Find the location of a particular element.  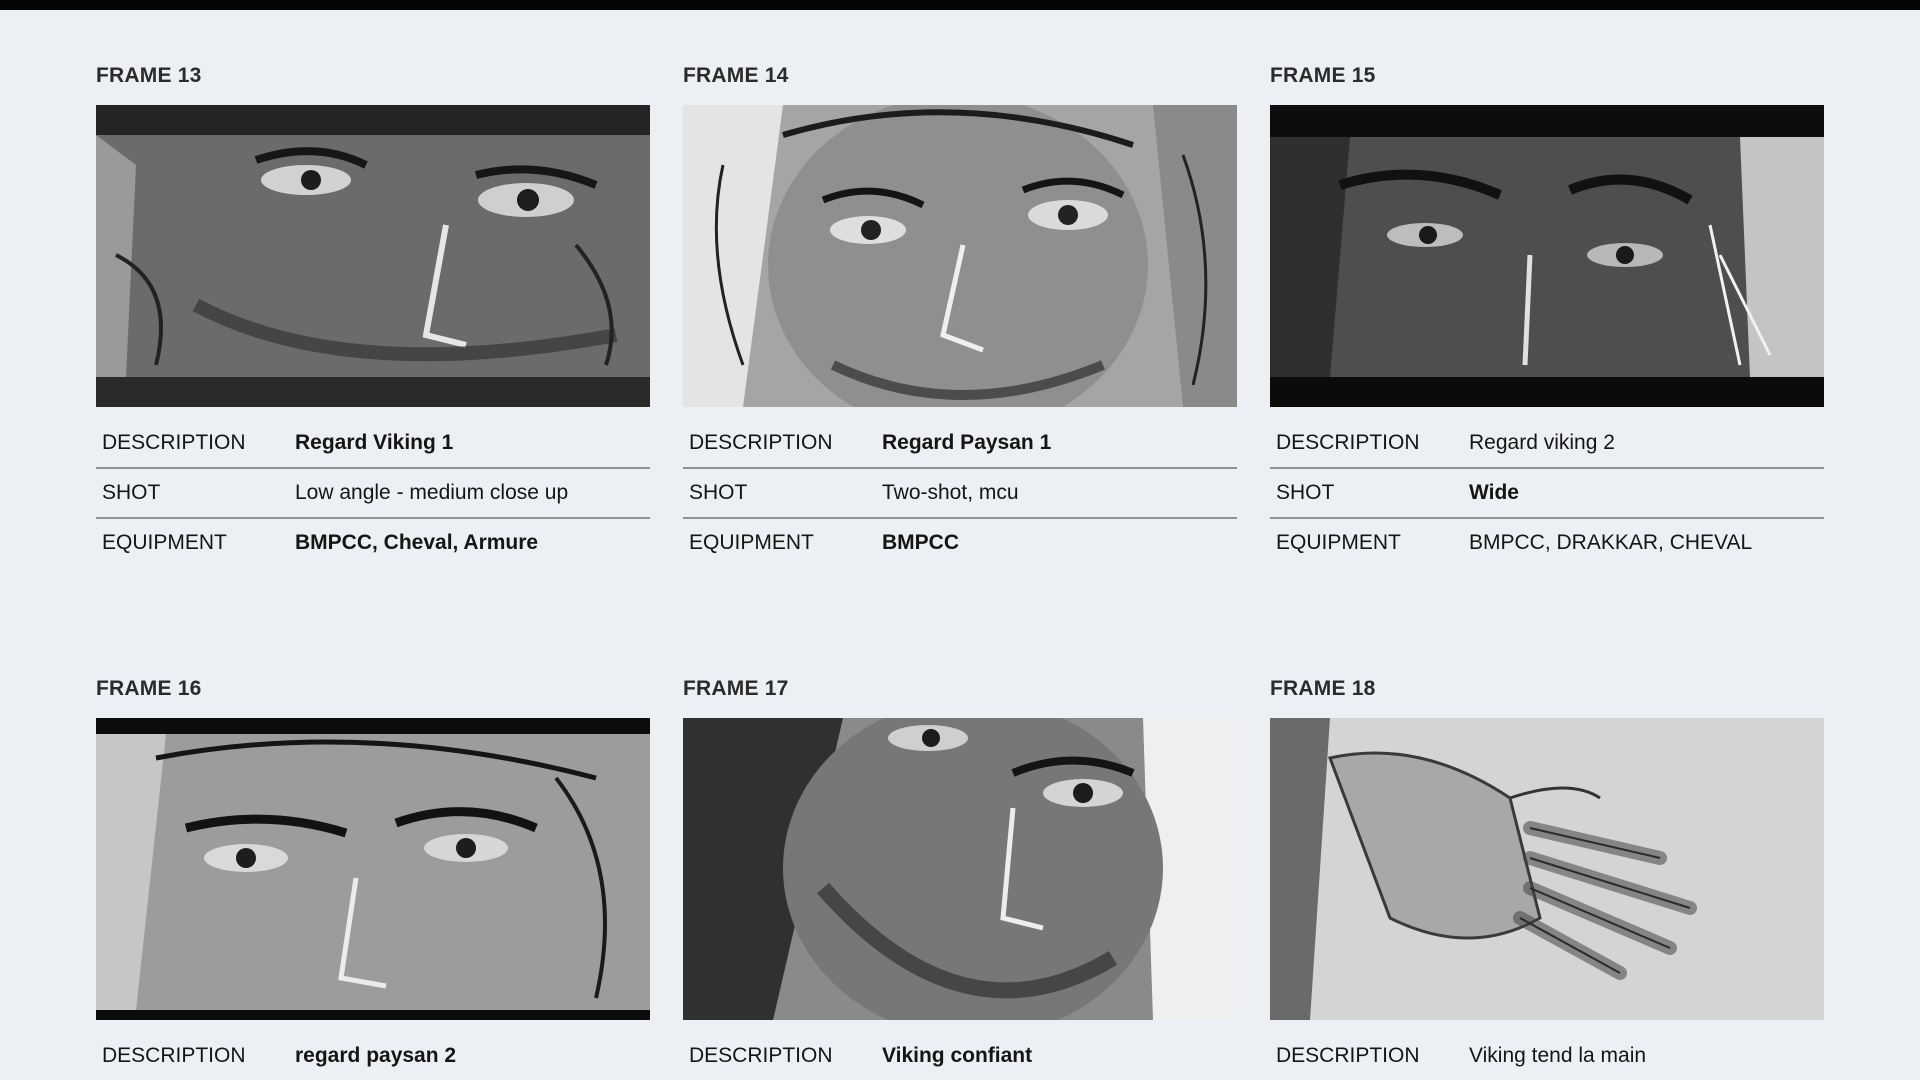

frame-title: FRAME 16 is located at coordinates (149, 688).